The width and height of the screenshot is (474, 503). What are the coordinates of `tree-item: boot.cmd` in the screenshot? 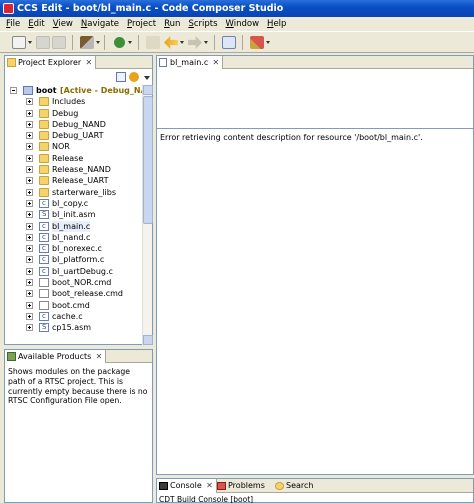 It's located at (74, 305).